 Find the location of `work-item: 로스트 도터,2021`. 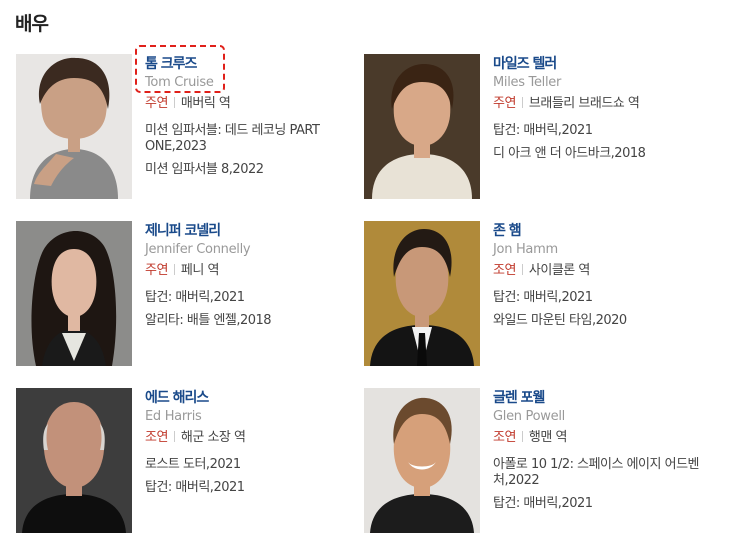

work-item: 로스트 도터,2021 is located at coordinates (257, 465).